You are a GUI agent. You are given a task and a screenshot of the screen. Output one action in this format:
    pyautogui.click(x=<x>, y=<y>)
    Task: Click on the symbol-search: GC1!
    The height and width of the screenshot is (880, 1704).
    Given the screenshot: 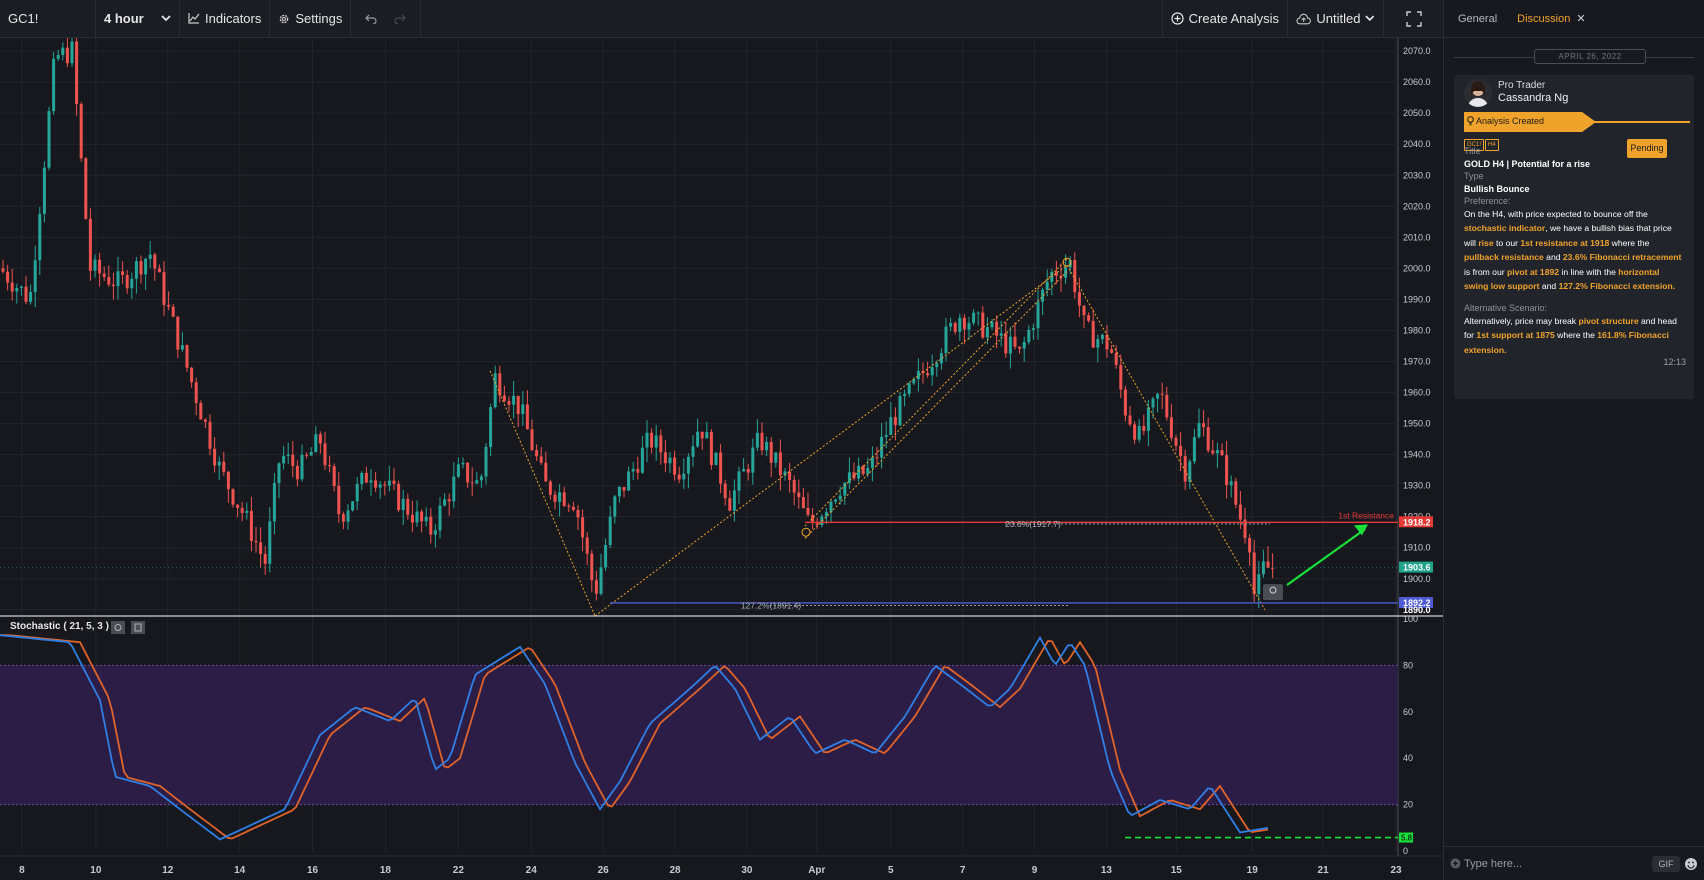 What is the action you would take?
    pyautogui.click(x=48, y=19)
    